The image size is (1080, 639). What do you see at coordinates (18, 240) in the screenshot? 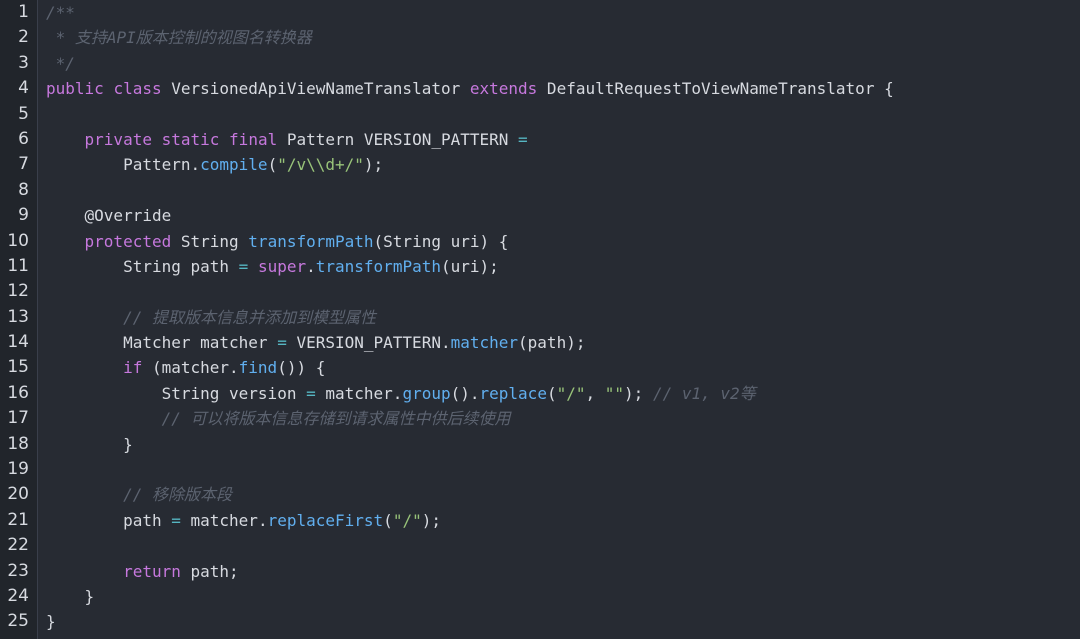
I see `line-number: 10` at bounding box center [18, 240].